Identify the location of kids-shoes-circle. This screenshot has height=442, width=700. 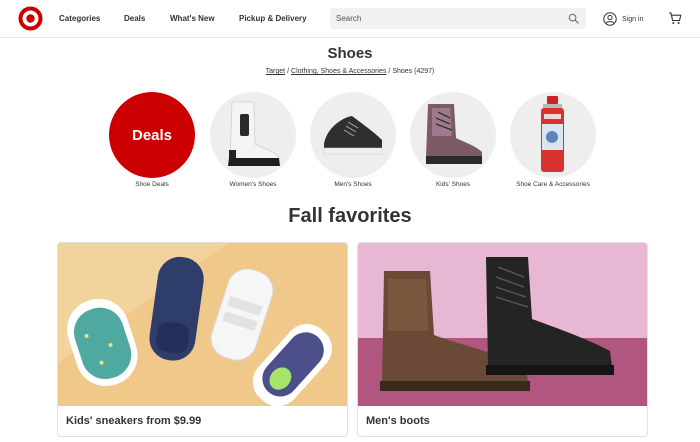
(453, 135).